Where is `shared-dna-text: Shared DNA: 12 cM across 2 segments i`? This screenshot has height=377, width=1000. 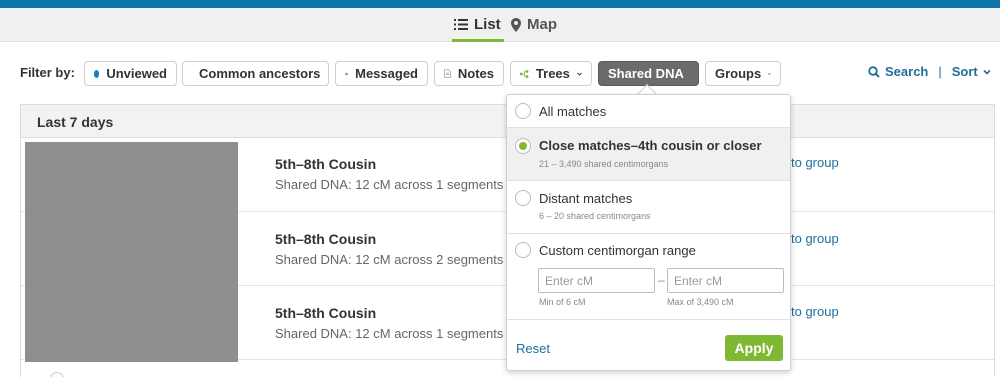 shared-dna-text: Shared DNA: 12 cM across 2 segments i is located at coordinates (398, 259).